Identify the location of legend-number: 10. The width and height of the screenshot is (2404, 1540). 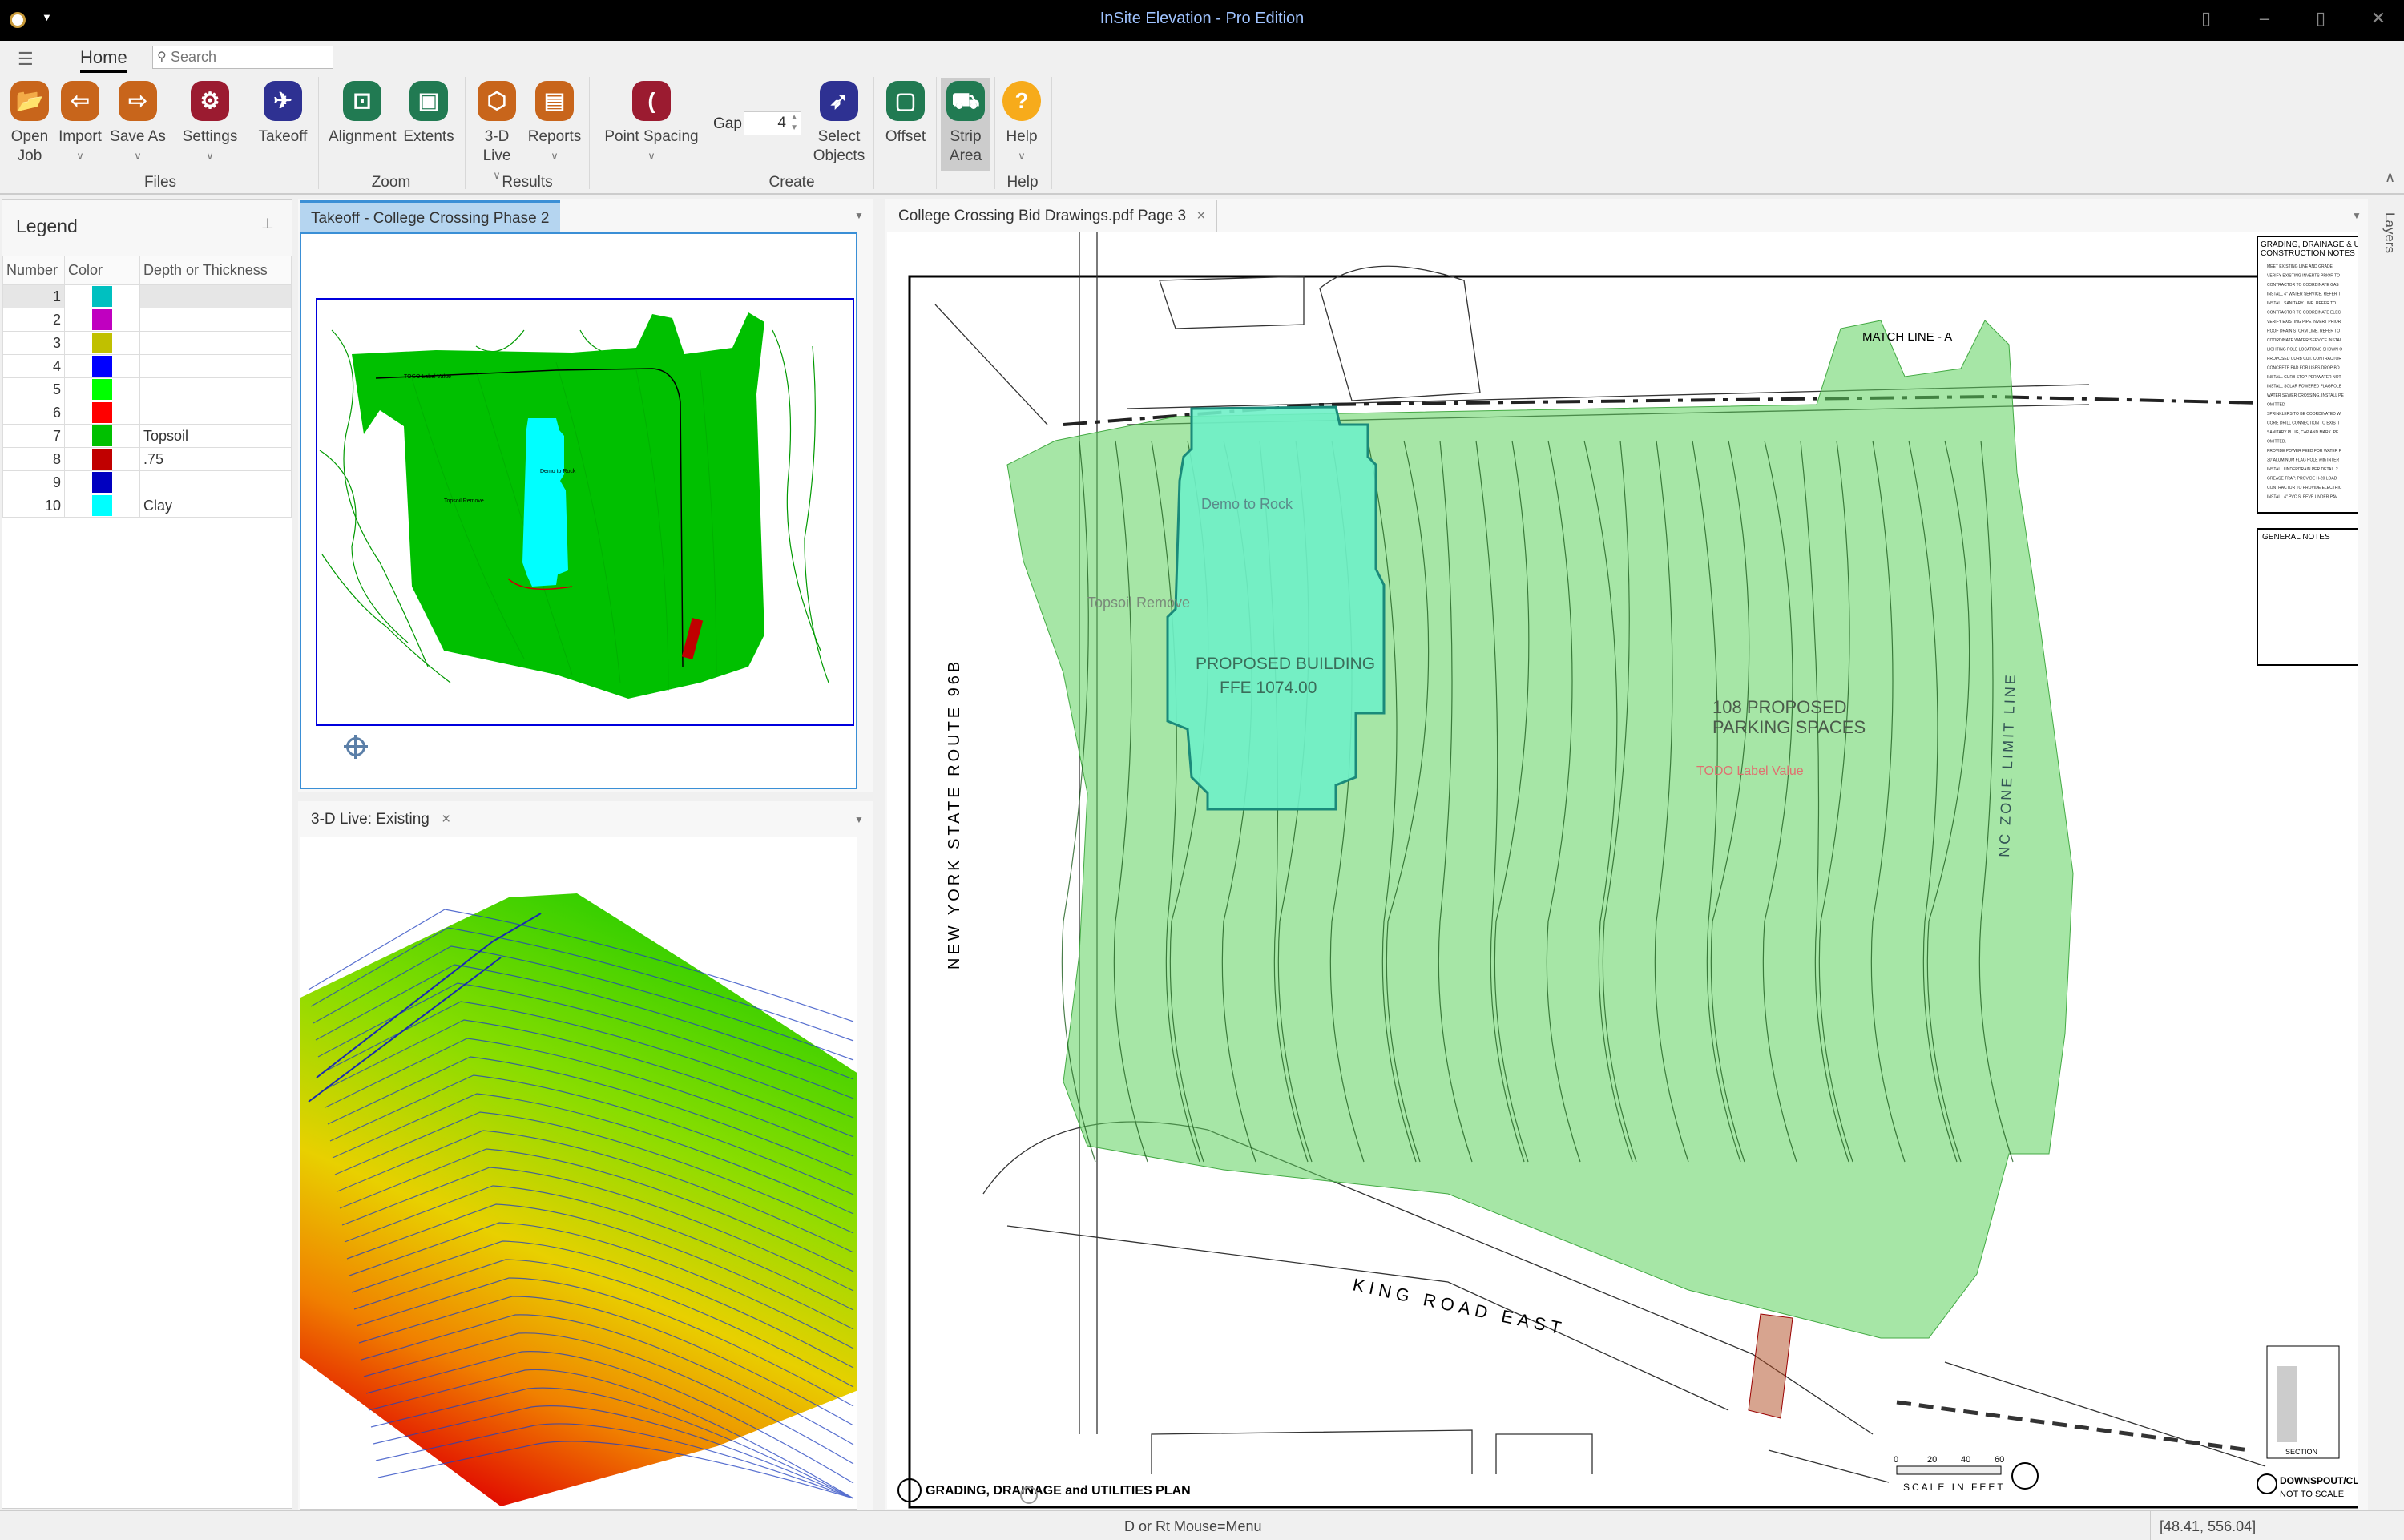
(33, 506).